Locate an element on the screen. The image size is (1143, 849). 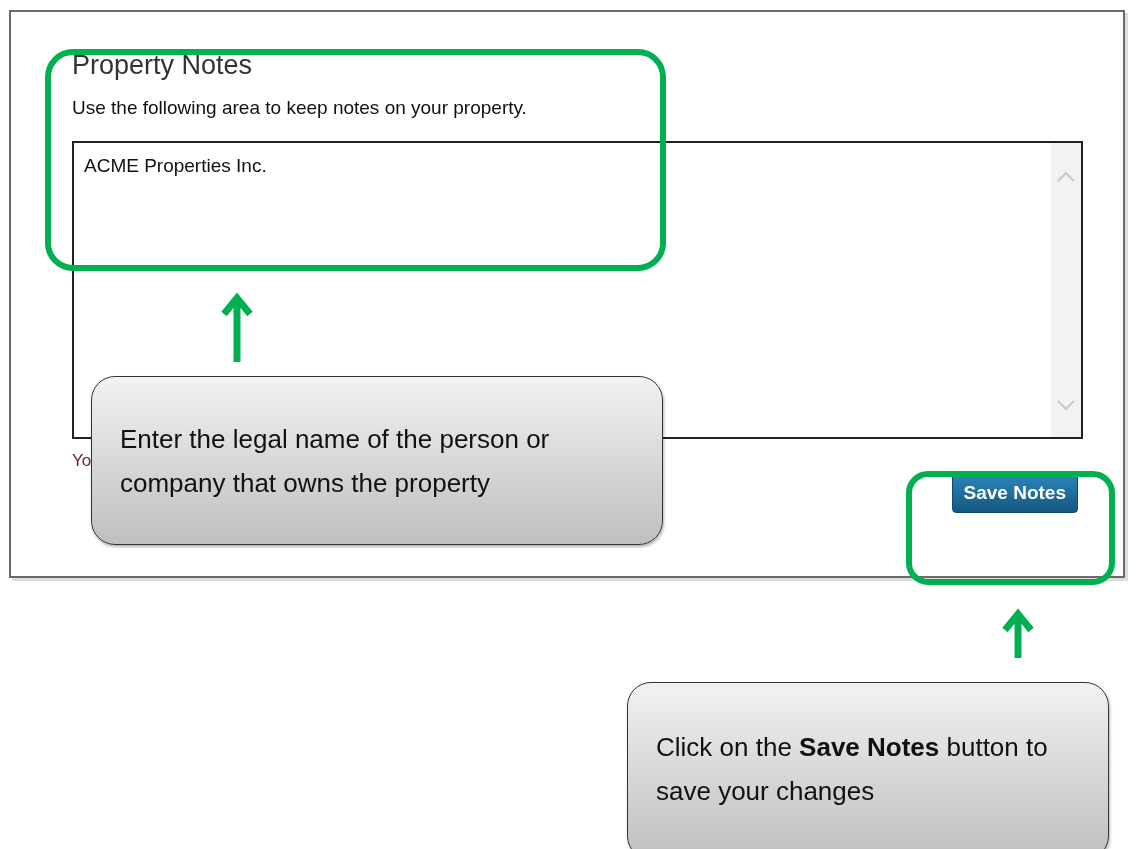
scrollbar is located at coordinates (1066, 290).